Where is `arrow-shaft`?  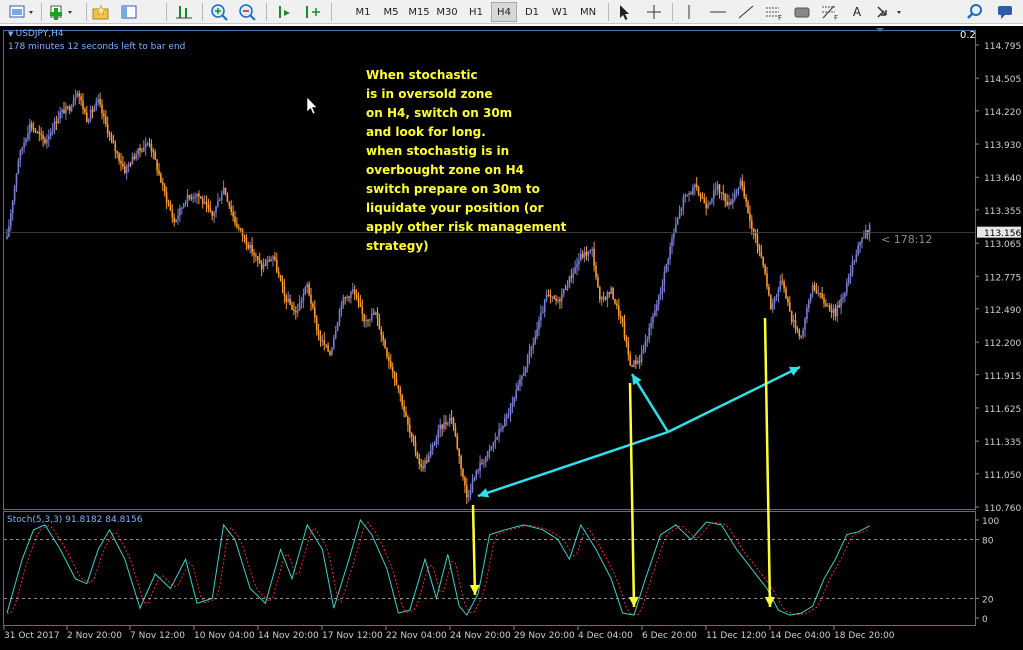 arrow-shaft is located at coordinates (573, 464).